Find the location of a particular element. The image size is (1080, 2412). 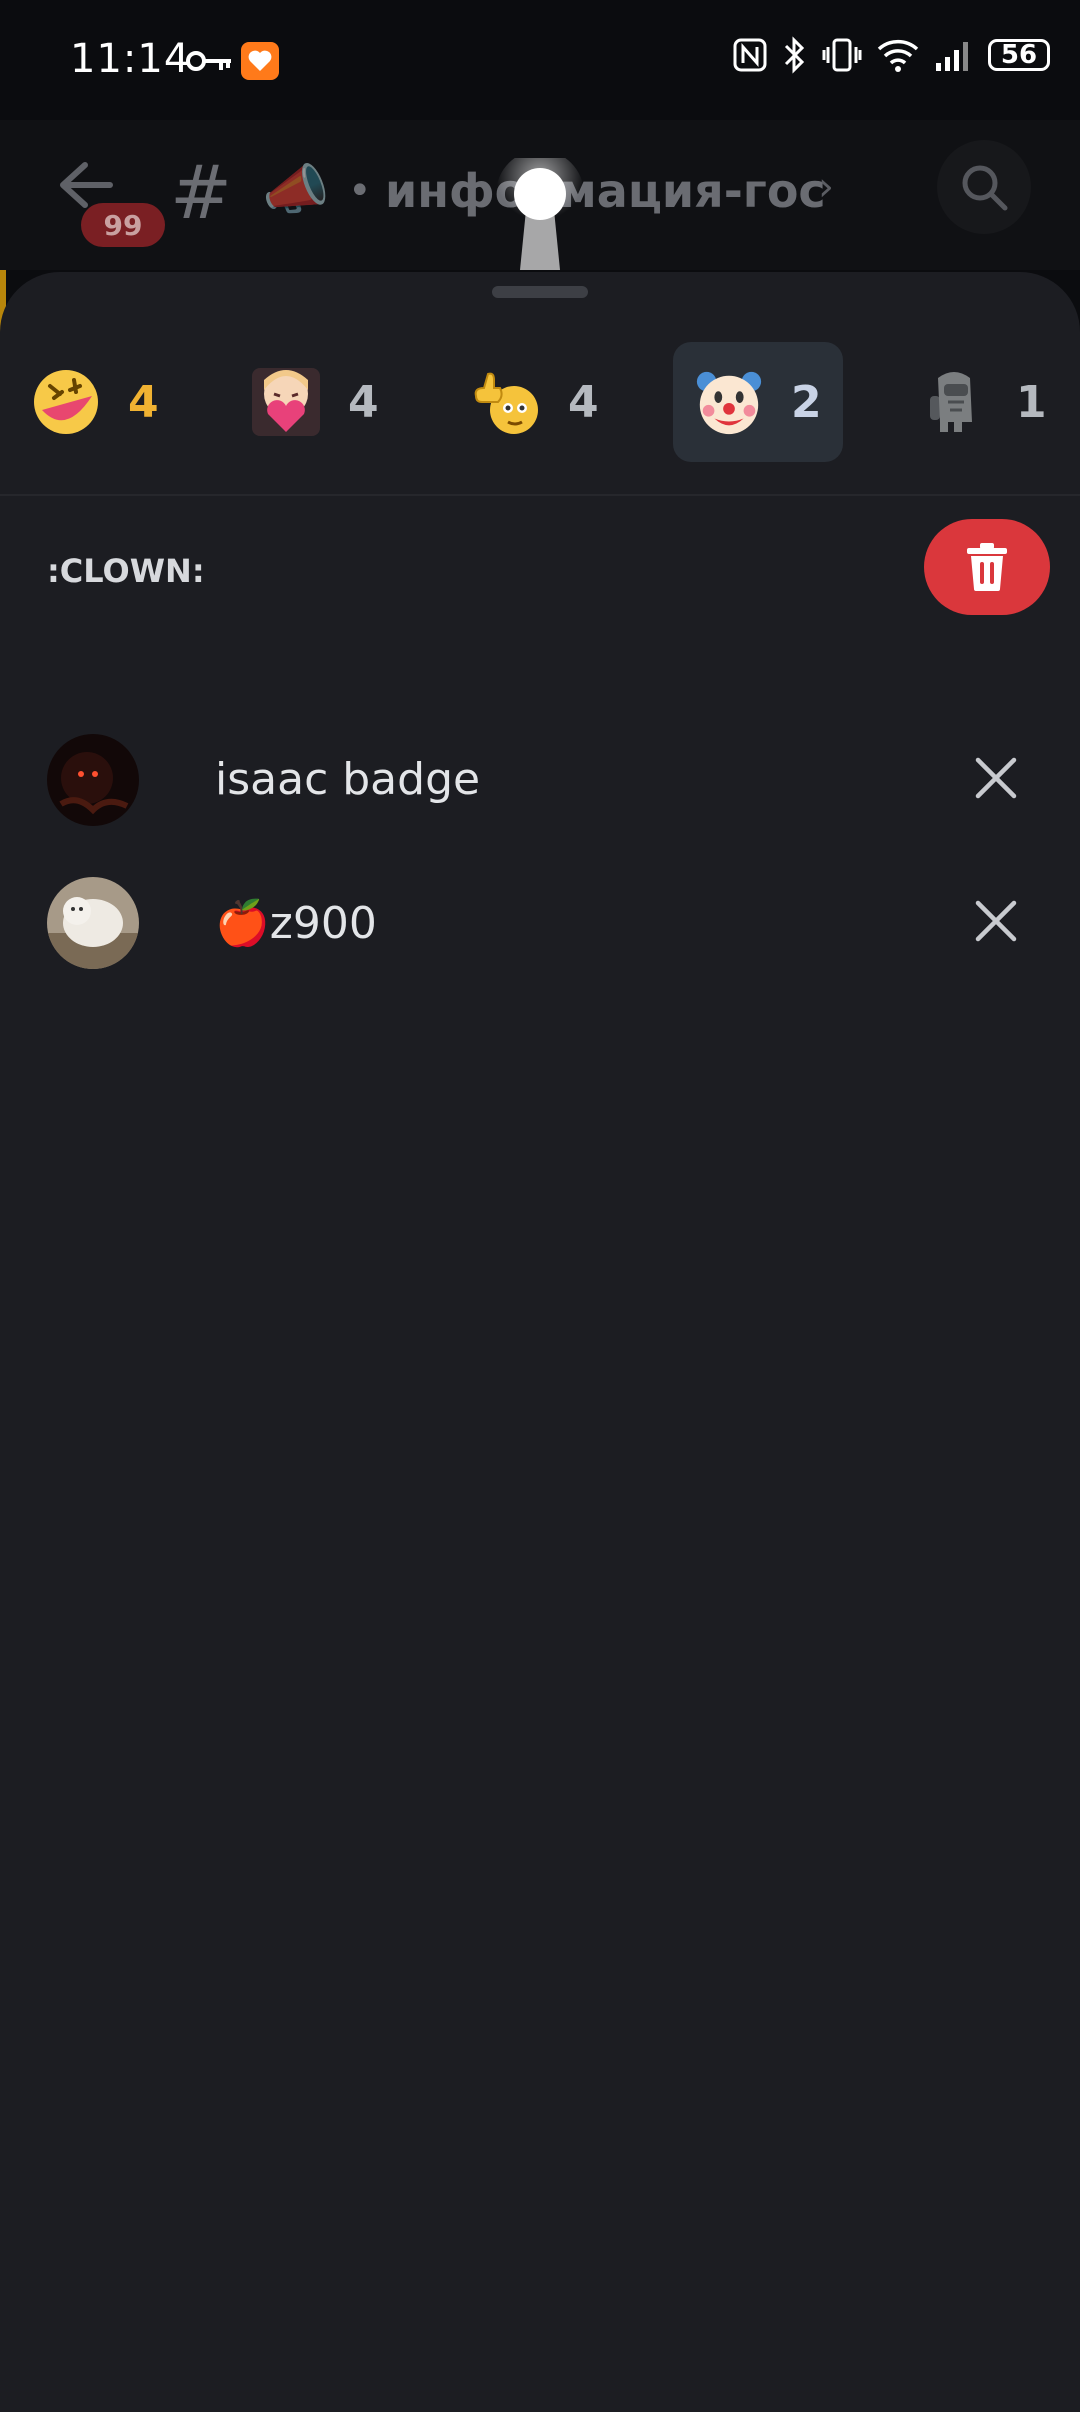

user-name: isaac badge is located at coordinates (348, 779).